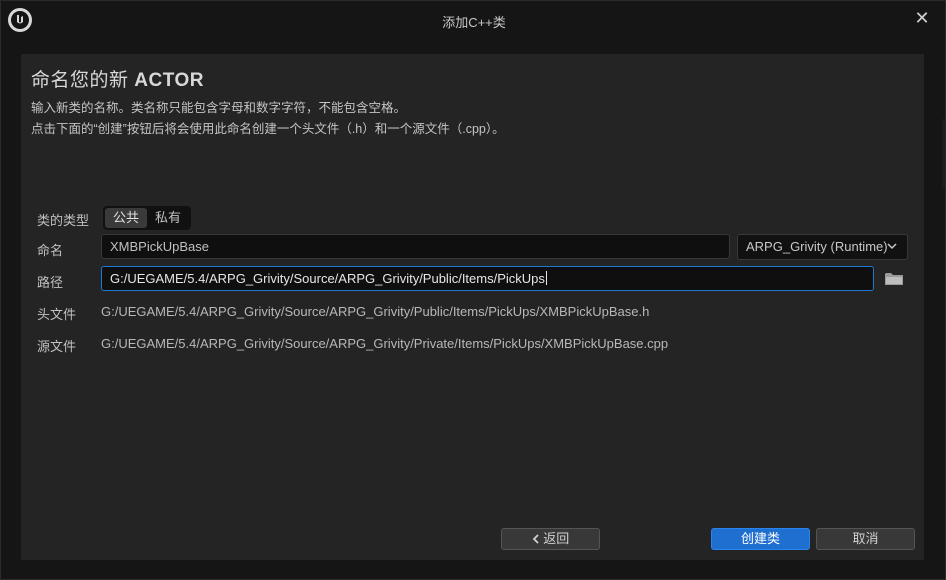 The image size is (946, 580). What do you see at coordinates (943, 154) in the screenshot?
I see `scrollbar` at bounding box center [943, 154].